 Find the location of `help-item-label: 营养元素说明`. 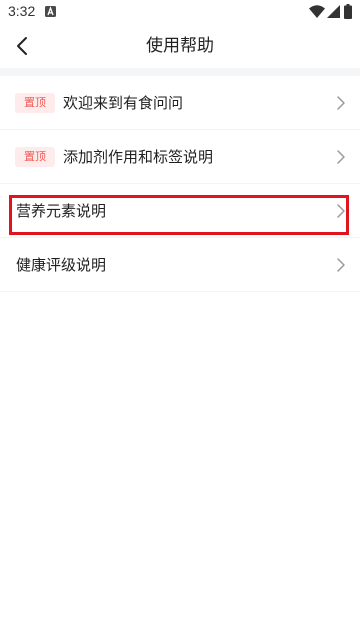

help-item-label: 营养元素说明 is located at coordinates (61, 211).